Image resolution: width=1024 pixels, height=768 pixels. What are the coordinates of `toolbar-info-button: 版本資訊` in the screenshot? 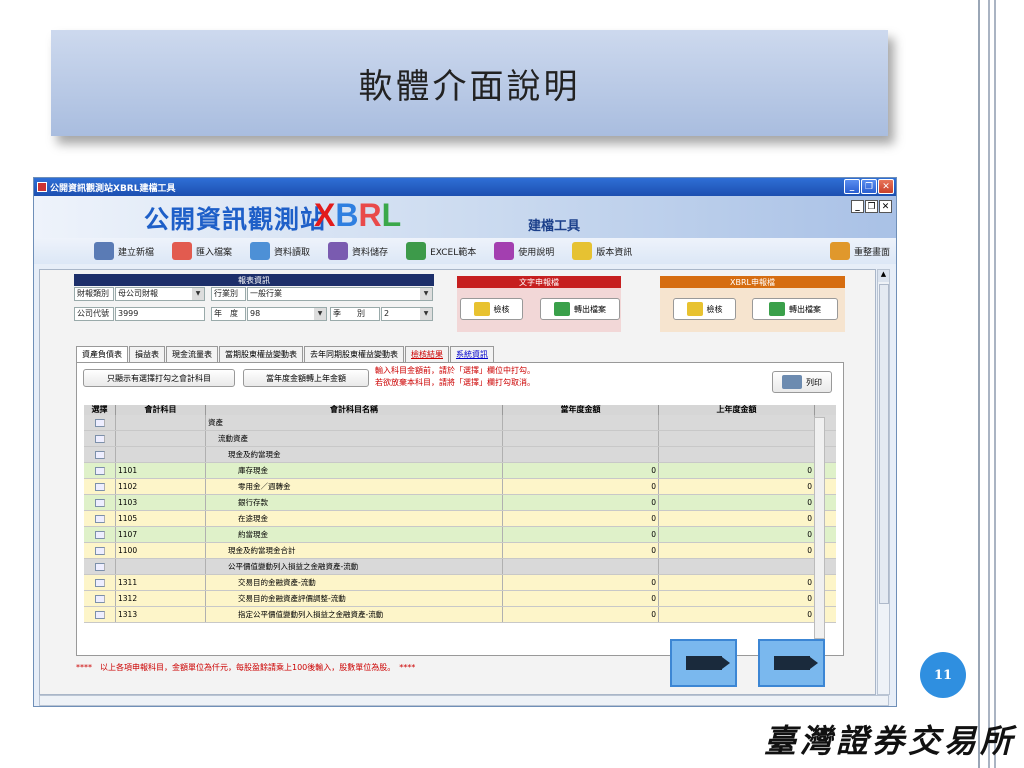 It's located at (602, 251).